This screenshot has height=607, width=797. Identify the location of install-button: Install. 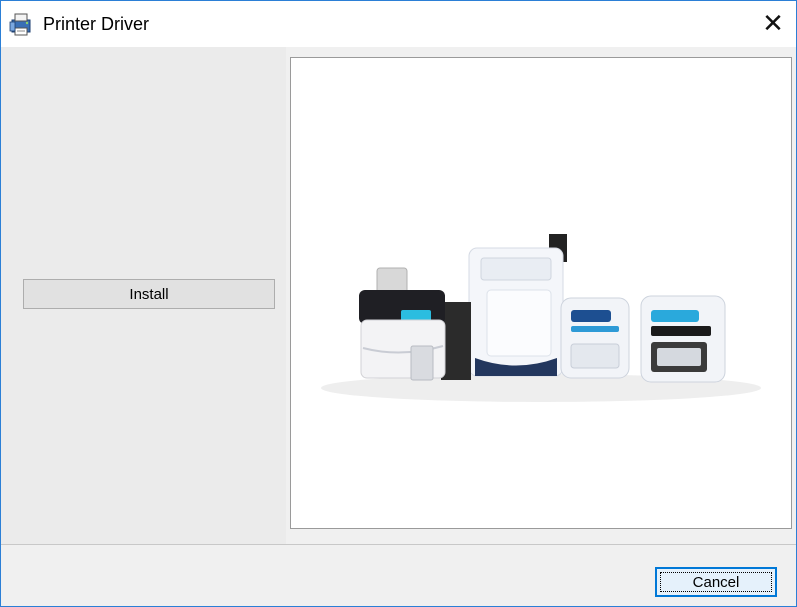
(149, 294).